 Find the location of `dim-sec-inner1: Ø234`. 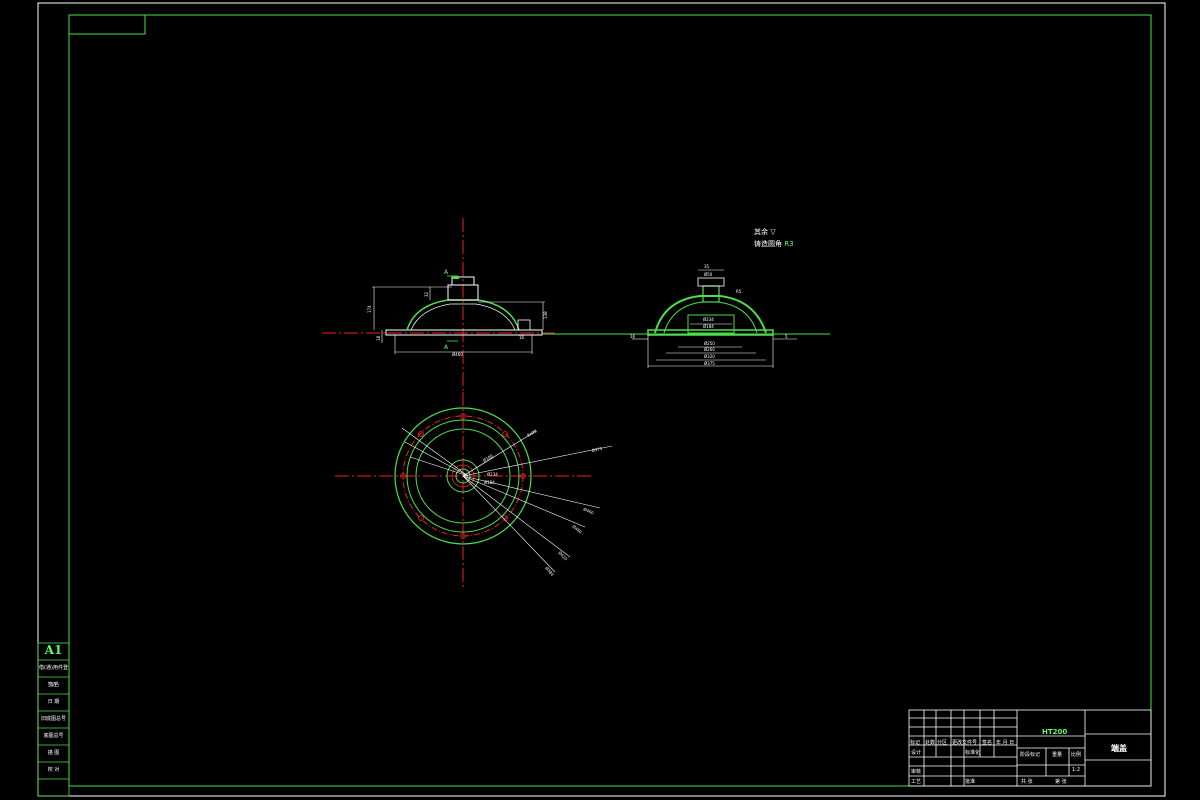

dim-sec-inner1: Ø234 is located at coordinates (708, 319).